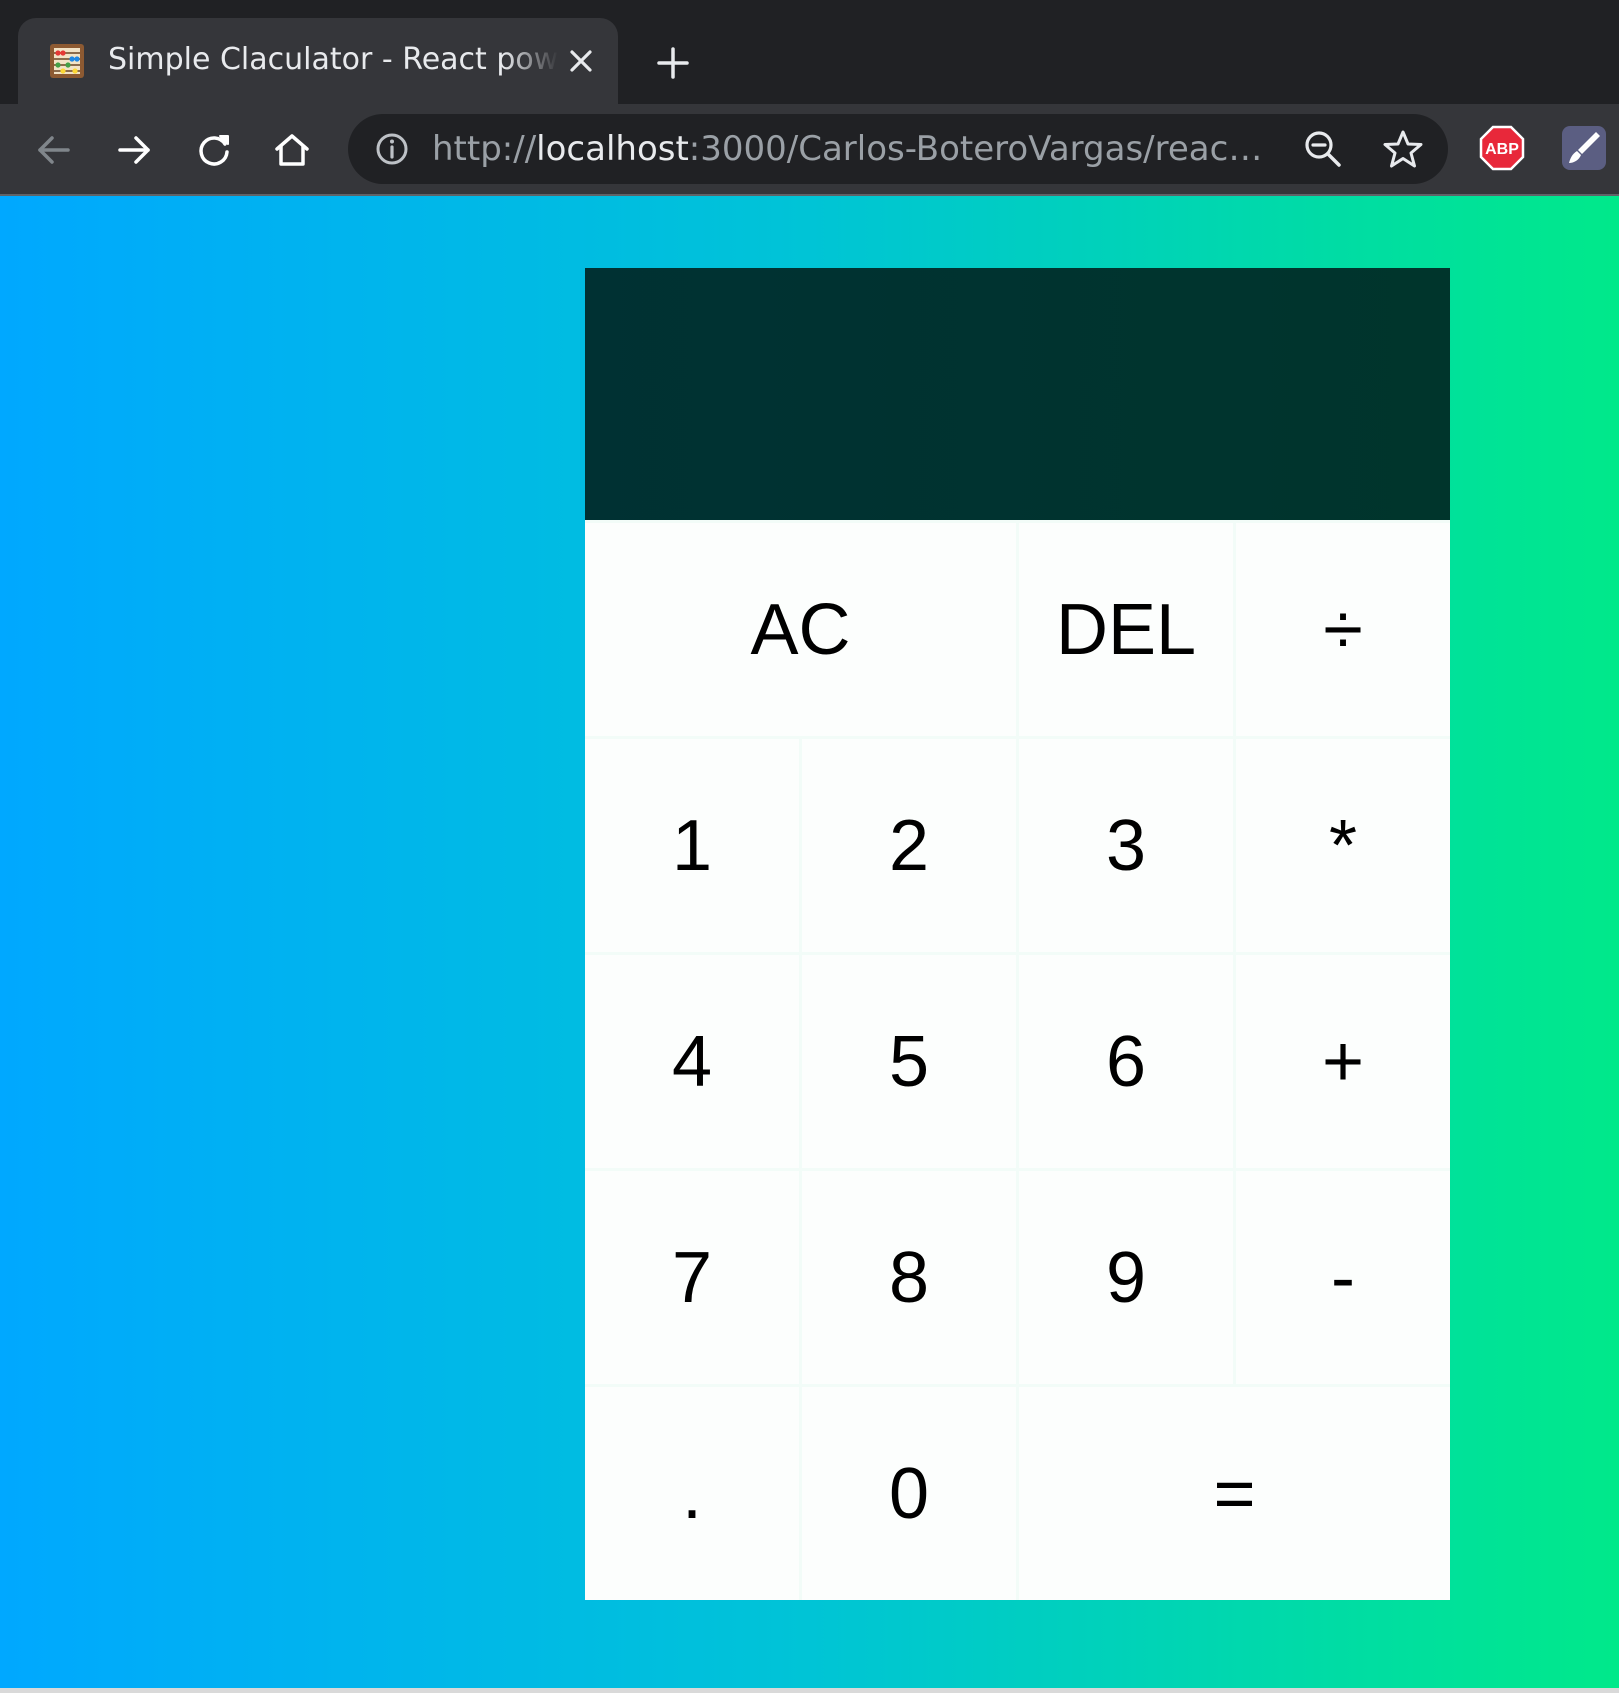 The width and height of the screenshot is (1619, 1693). I want to click on arrow-left-icon, so click(54, 150).